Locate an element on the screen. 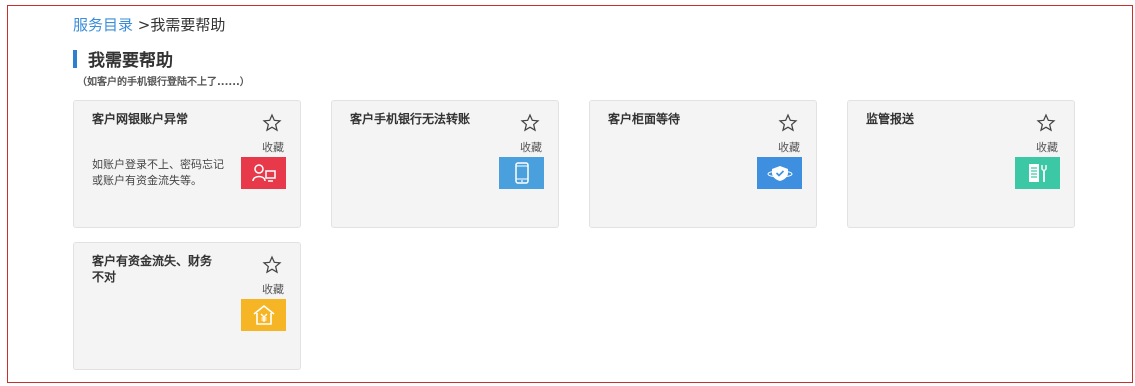  title-accent-bar is located at coordinates (75, 58).